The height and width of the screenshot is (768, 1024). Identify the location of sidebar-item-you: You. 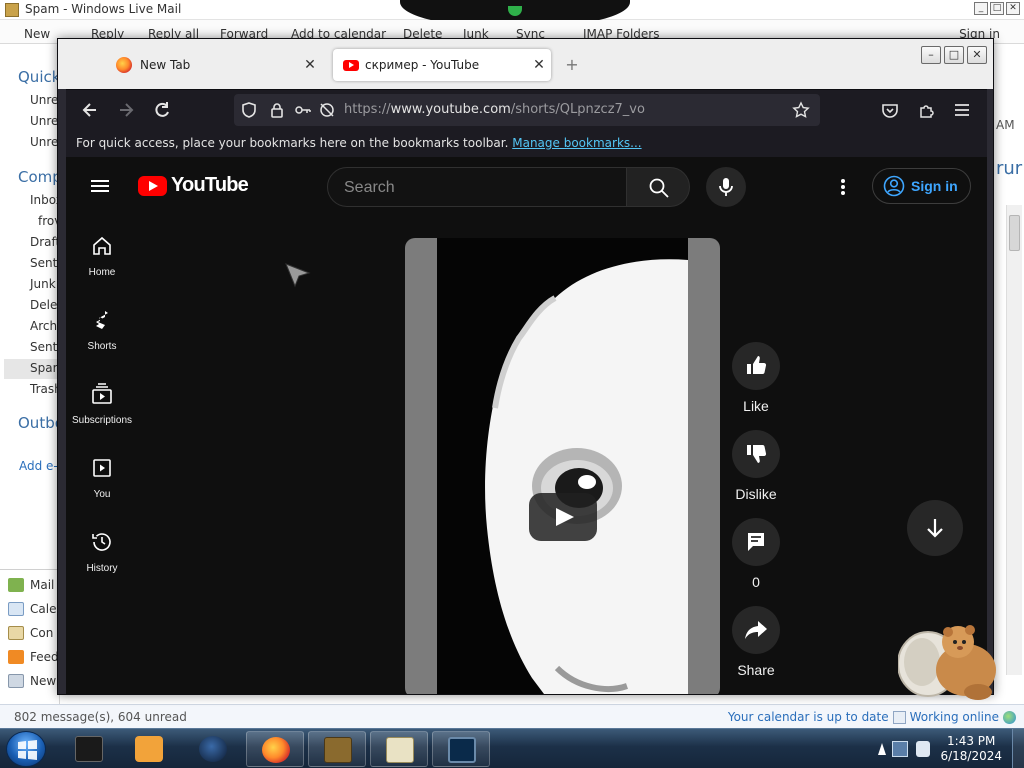
(102, 478).